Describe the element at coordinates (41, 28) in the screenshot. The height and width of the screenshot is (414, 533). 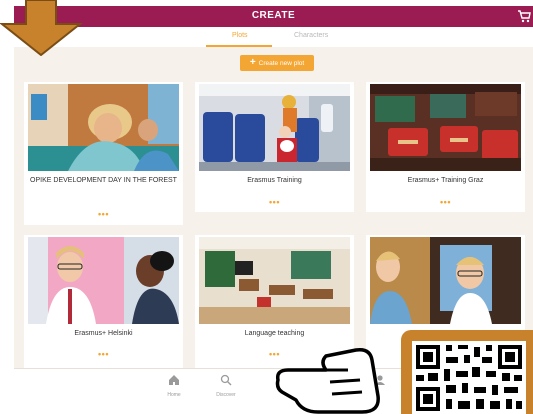
I see `arrow-down-icon` at that location.